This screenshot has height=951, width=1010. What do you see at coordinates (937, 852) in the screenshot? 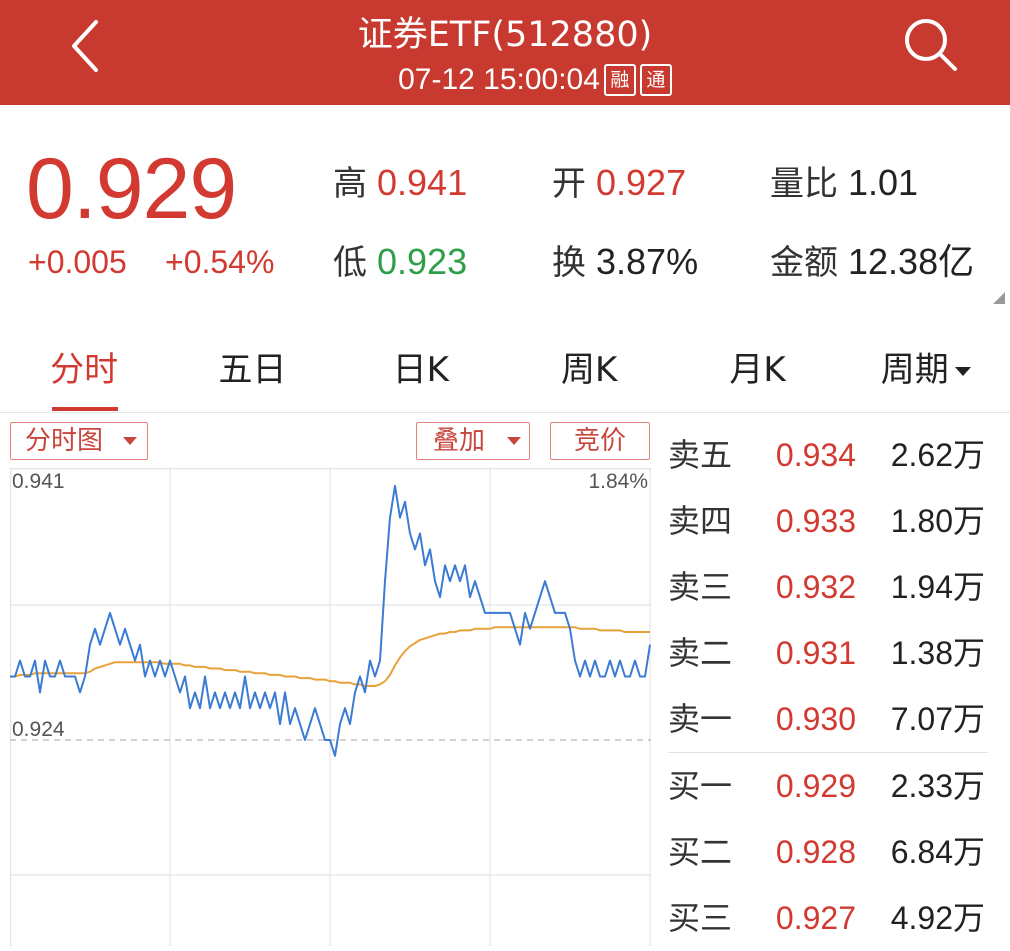
I see `bid-volume: 6.84万` at bounding box center [937, 852].